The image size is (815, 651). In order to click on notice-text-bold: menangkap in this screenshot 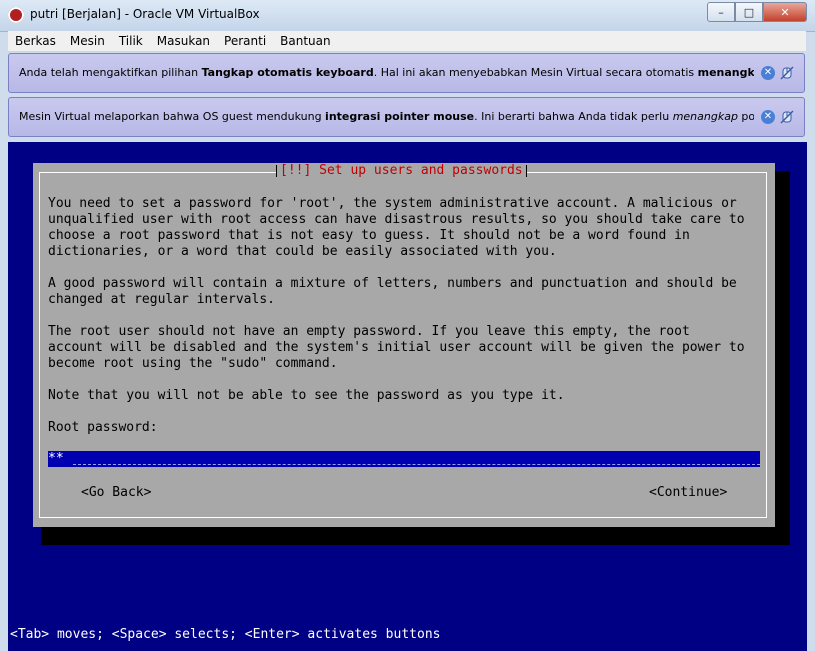, I will do `click(725, 72)`.